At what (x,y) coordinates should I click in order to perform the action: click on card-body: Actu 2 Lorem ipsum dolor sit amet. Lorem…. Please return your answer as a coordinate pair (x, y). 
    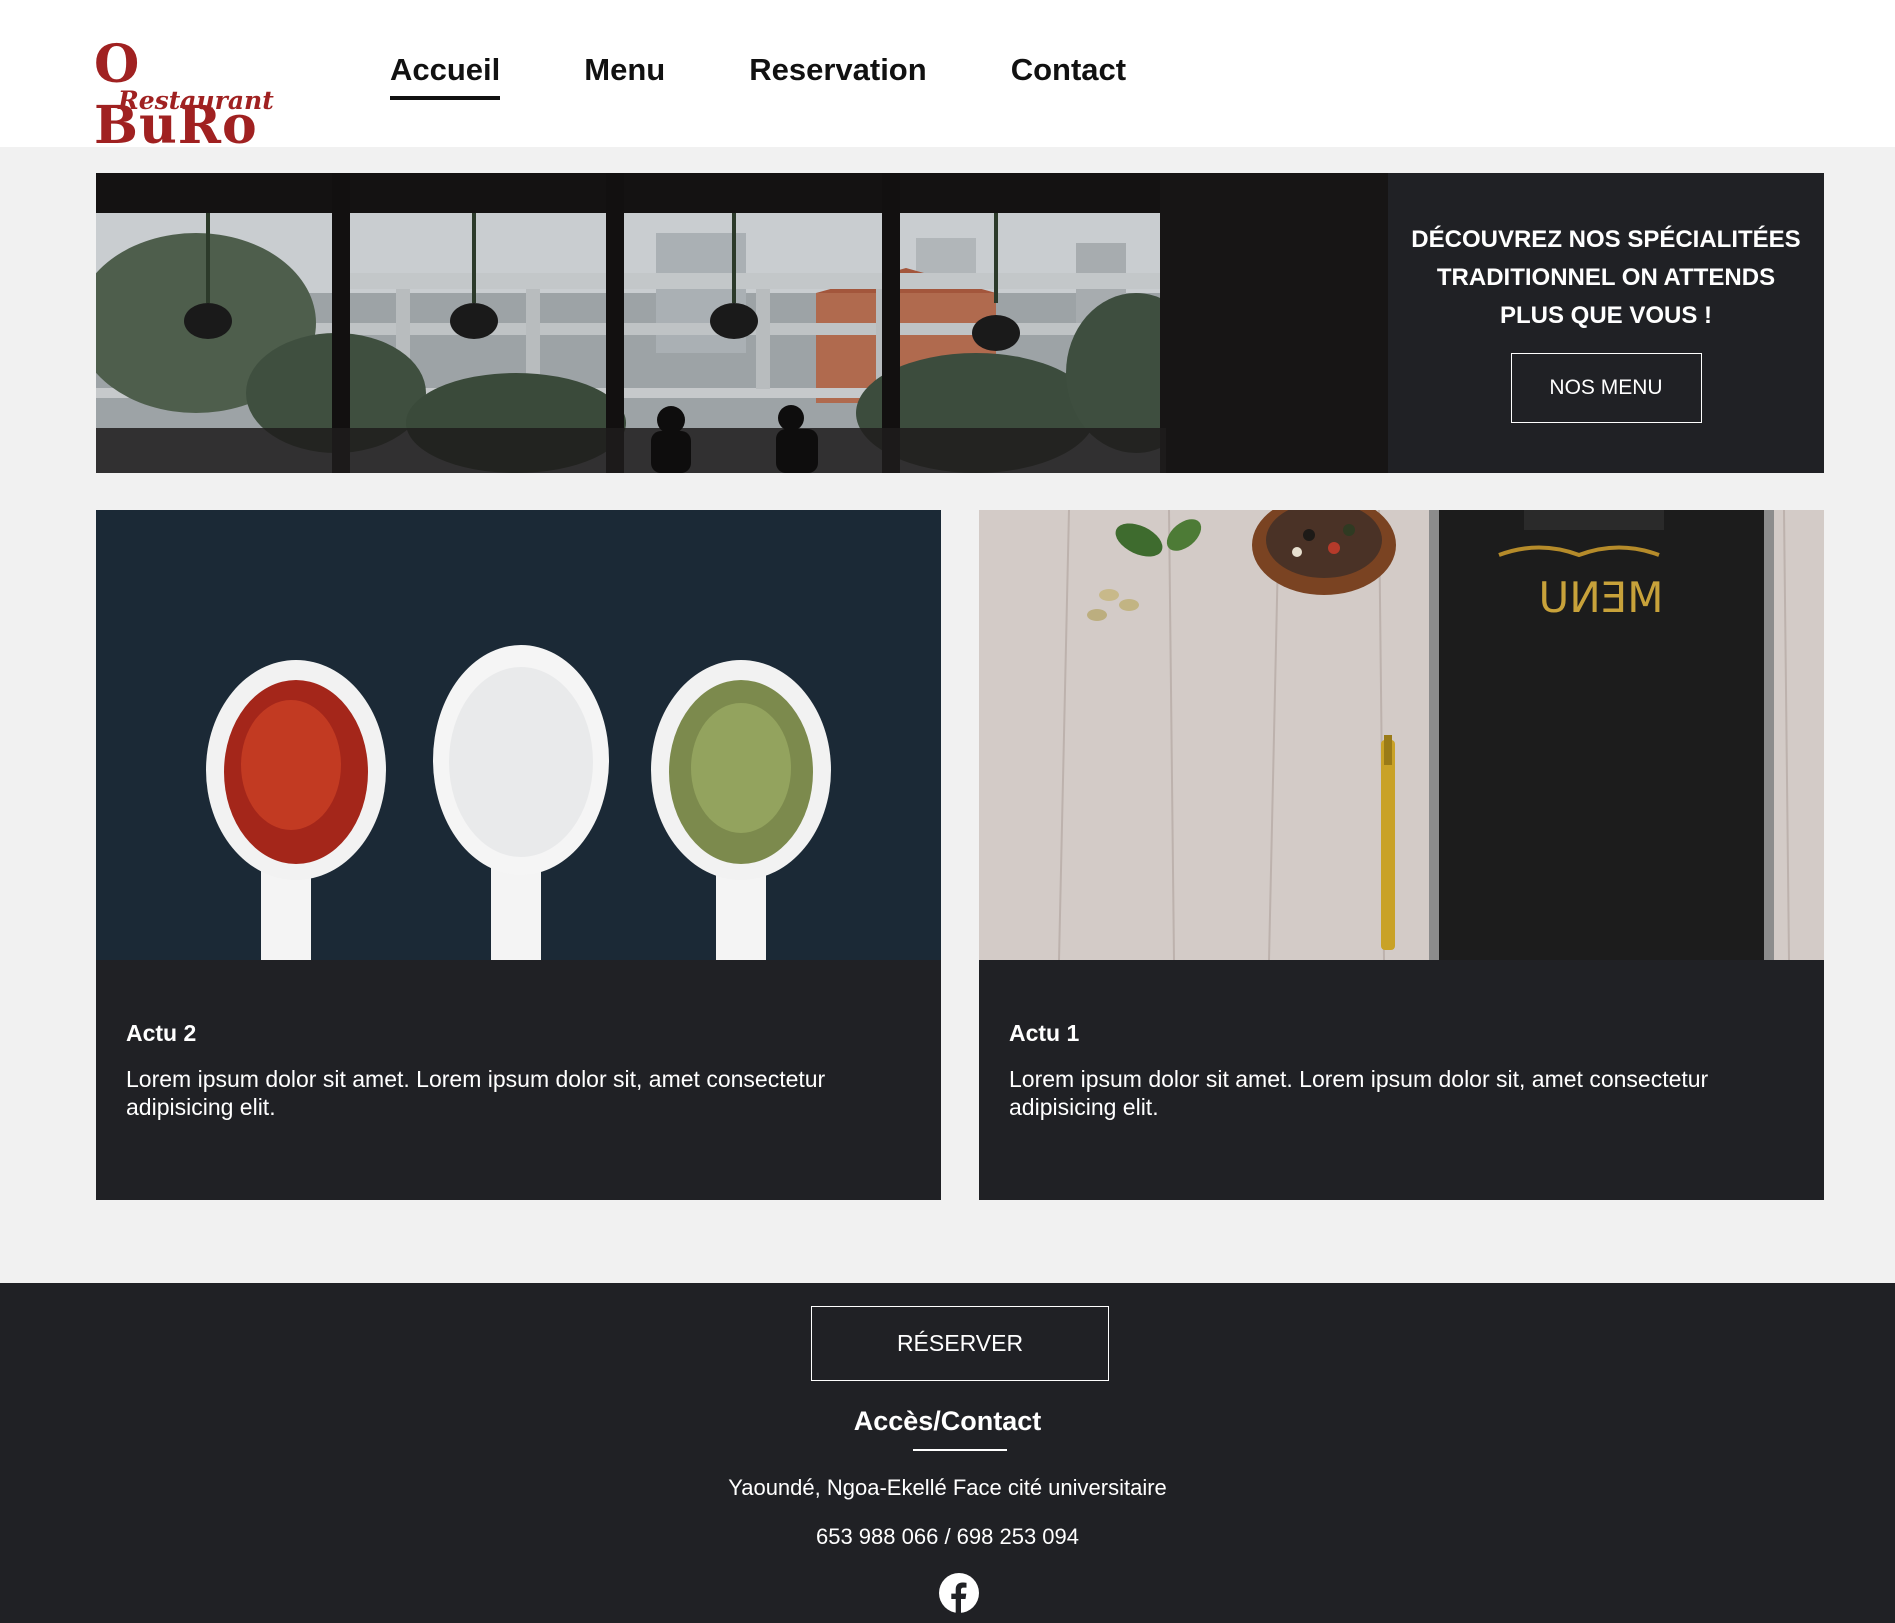
    Looking at the image, I should click on (521, 1070).